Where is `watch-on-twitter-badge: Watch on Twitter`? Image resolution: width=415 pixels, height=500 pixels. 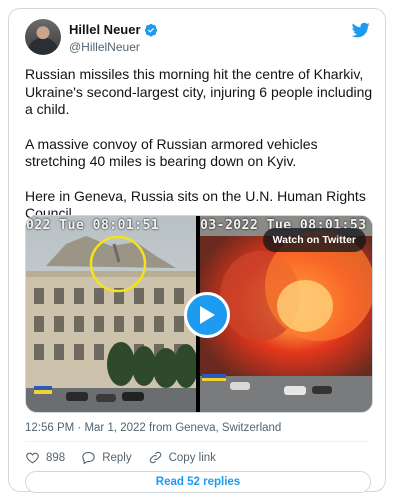
watch-on-twitter-badge: Watch on Twitter is located at coordinates (314, 240).